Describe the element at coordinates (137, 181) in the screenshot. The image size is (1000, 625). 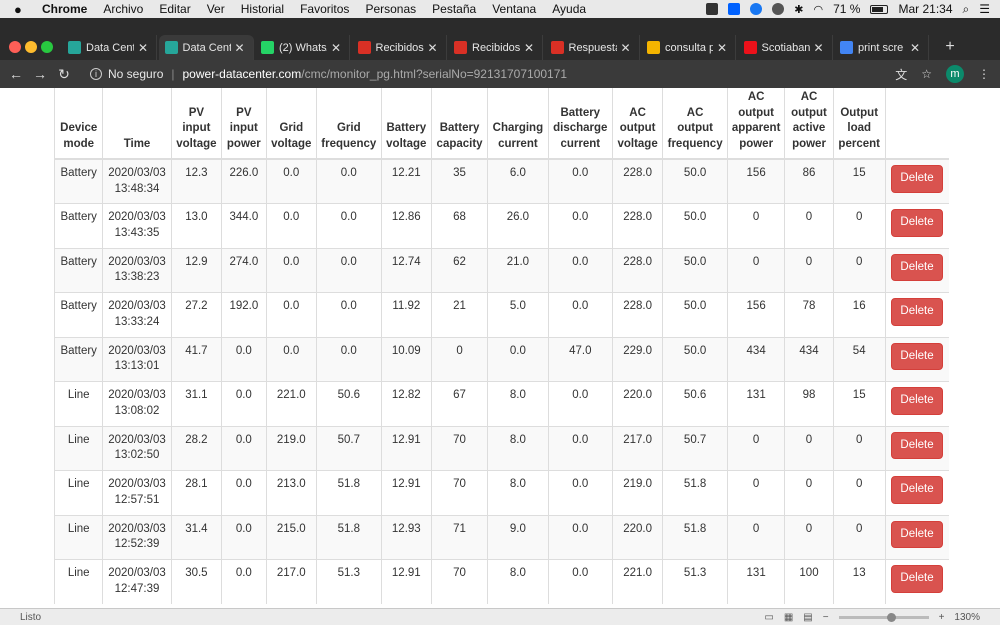
I see `table-cell: 2020/03/03 13:48:34` at that location.